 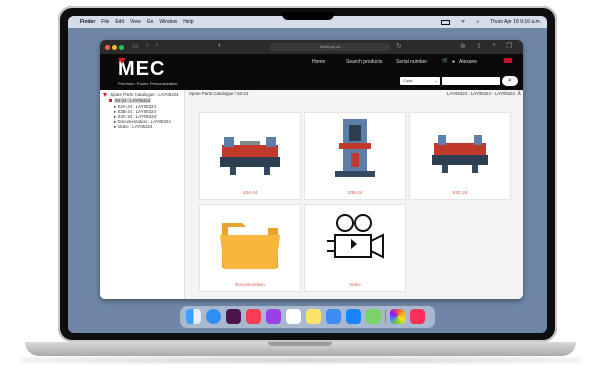 What do you see at coordinates (515, 22) in the screenshot?
I see `menubar-clock: Thurs Apr 18 9:16 a.m.` at bounding box center [515, 22].